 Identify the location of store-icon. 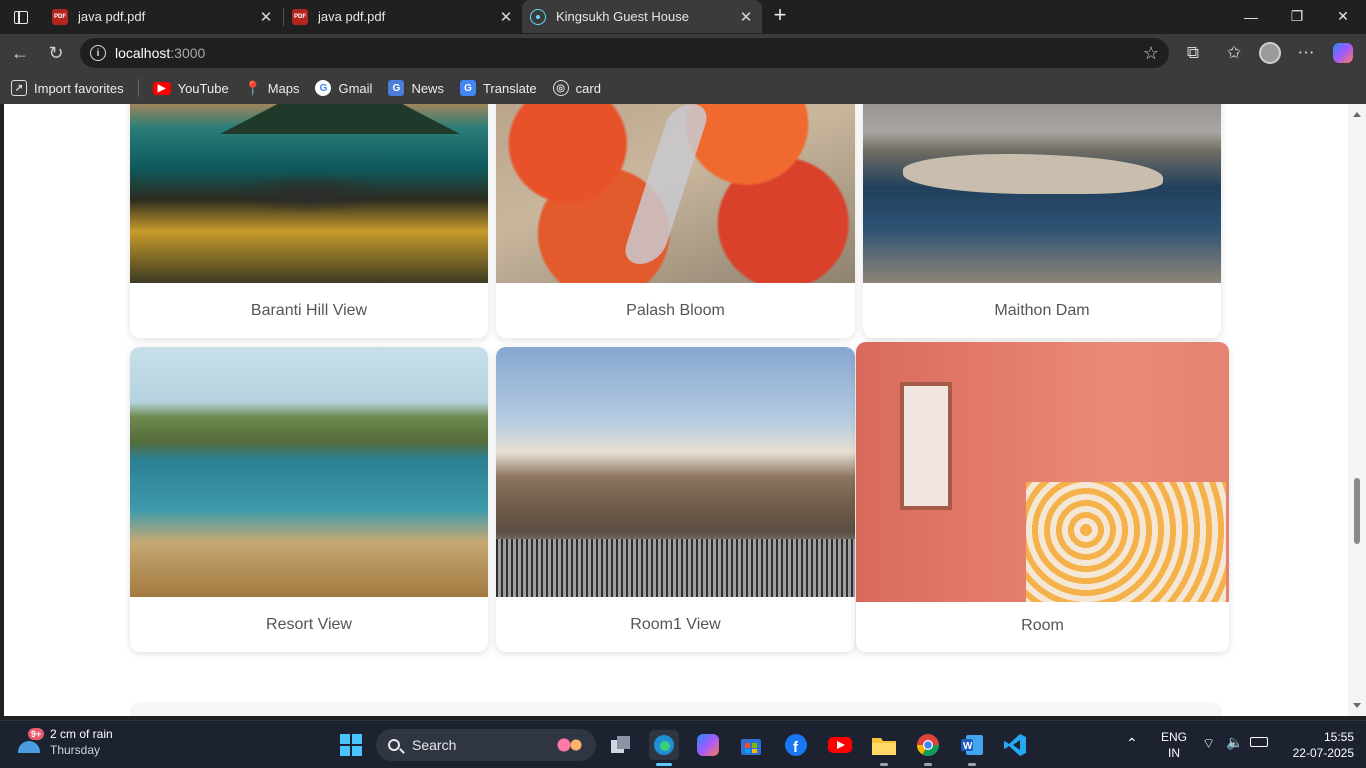
(751, 747).